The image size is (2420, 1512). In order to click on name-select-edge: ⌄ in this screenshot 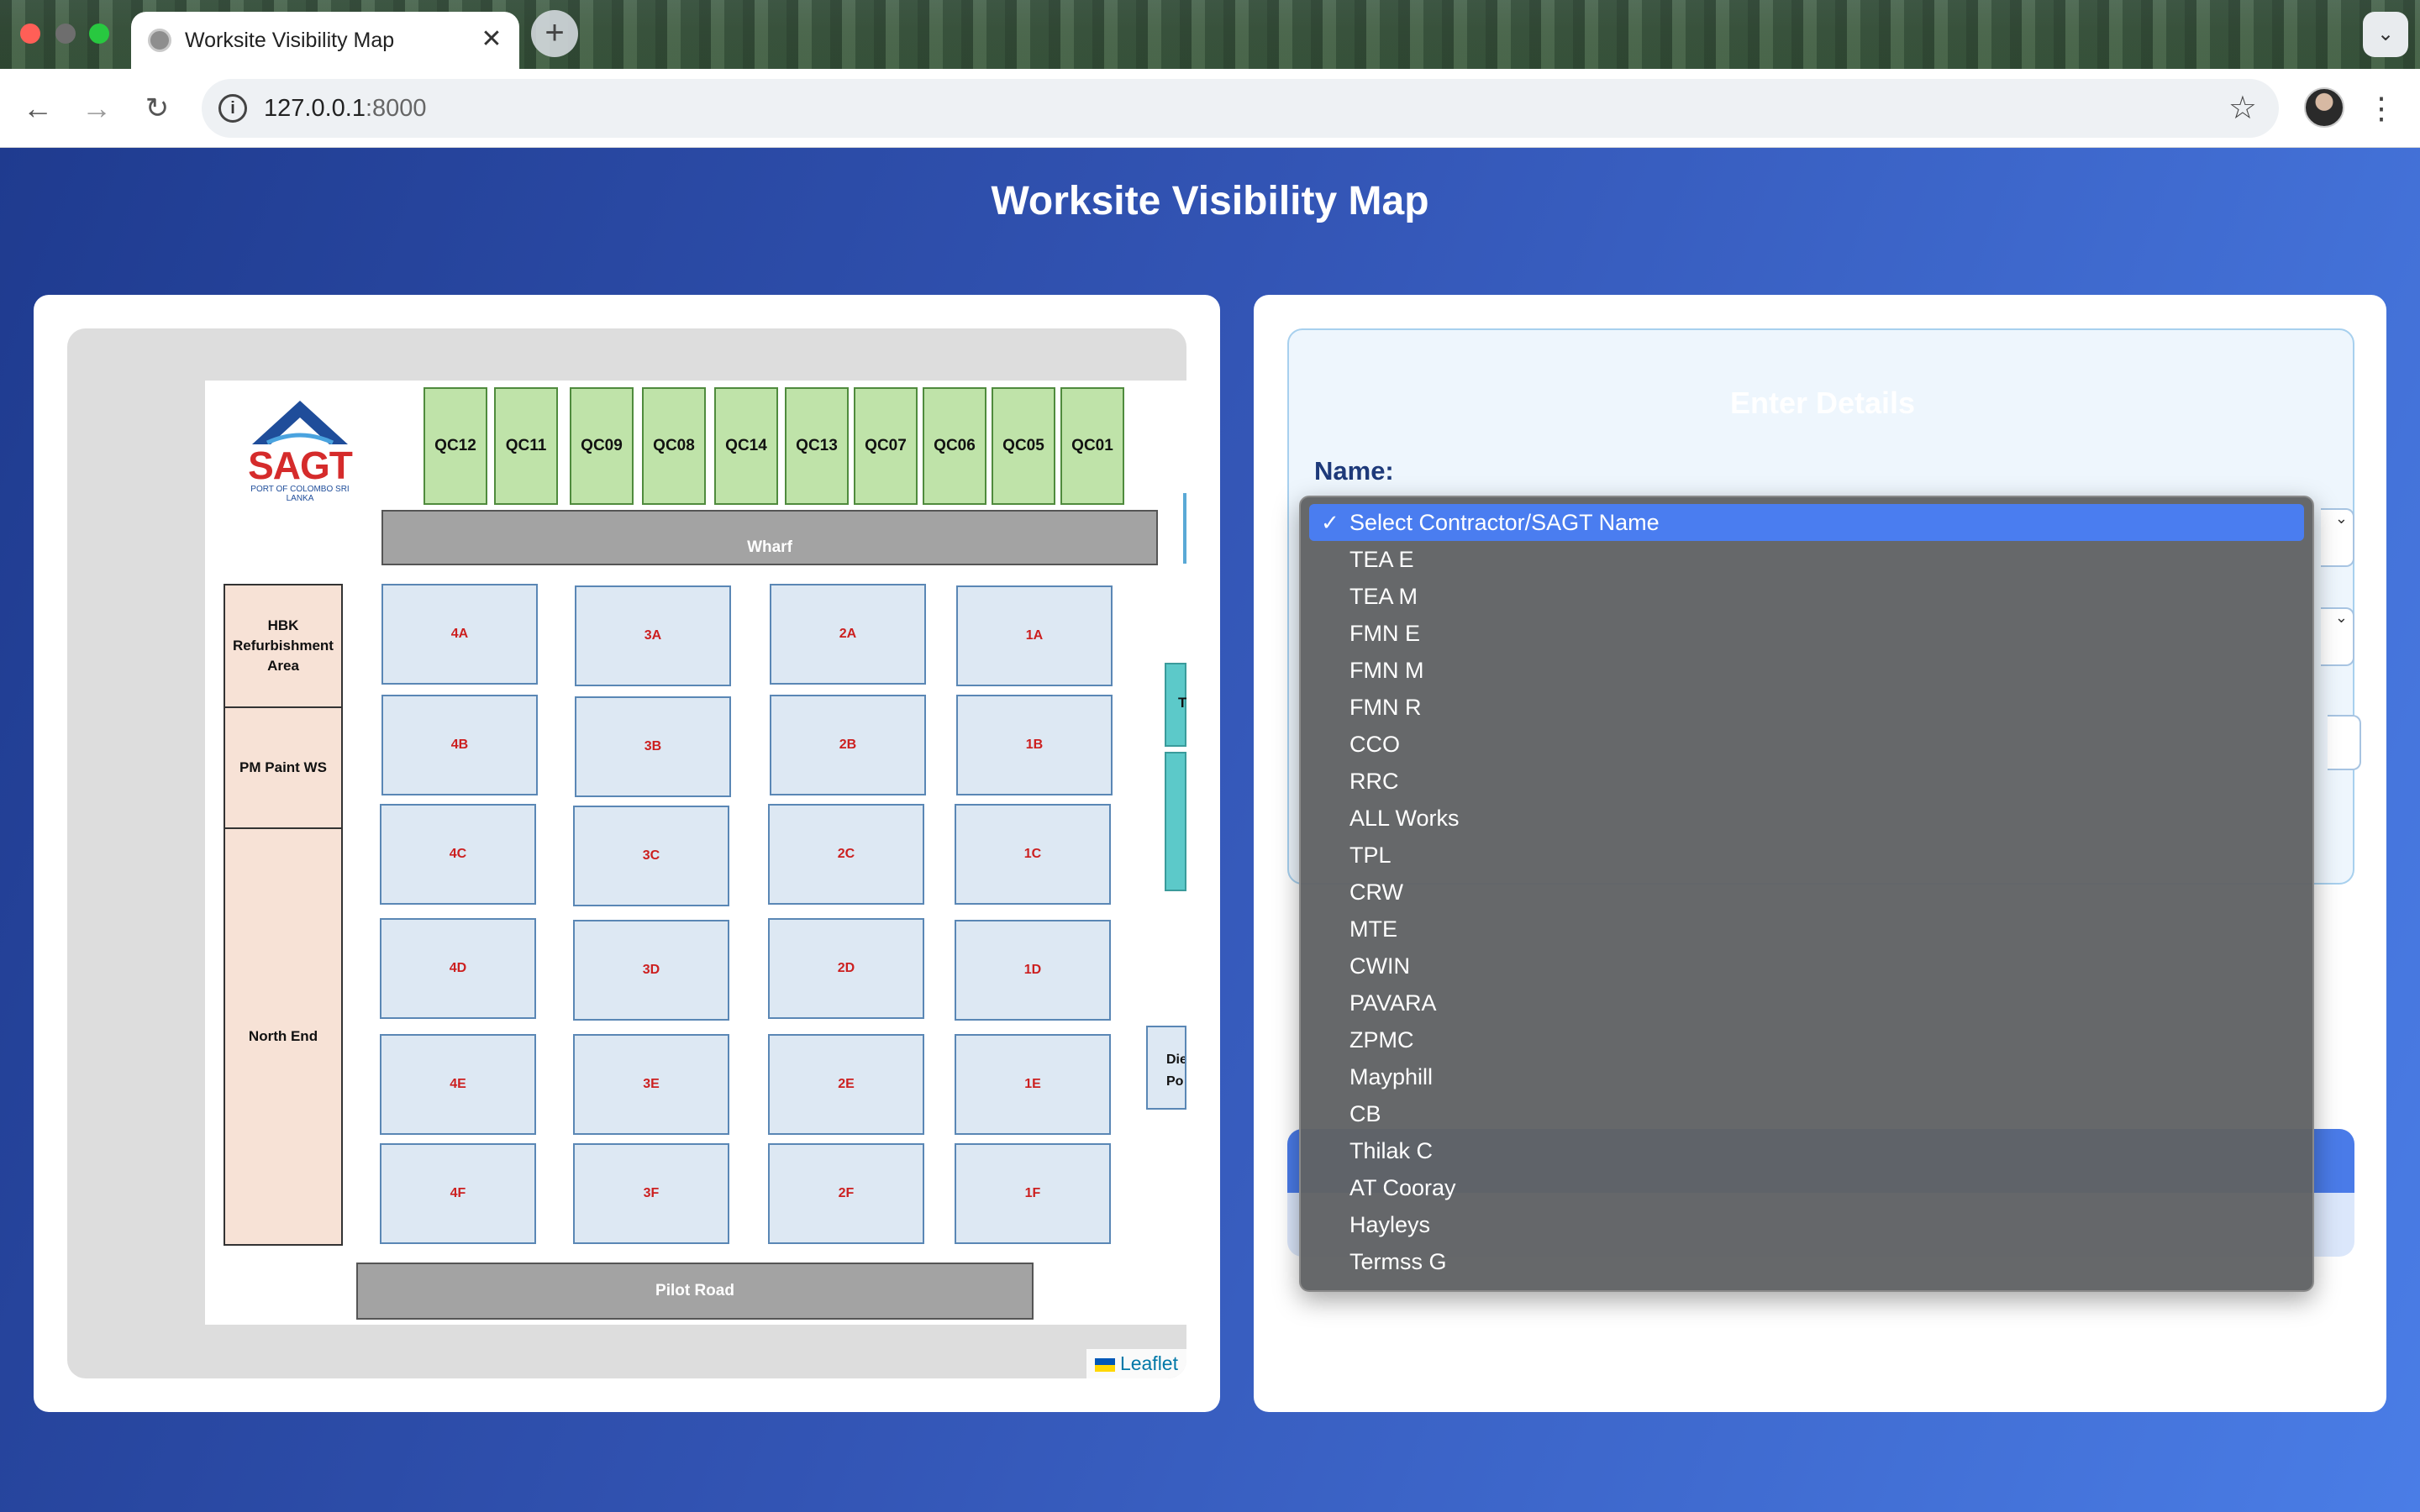, I will do `click(2337, 537)`.